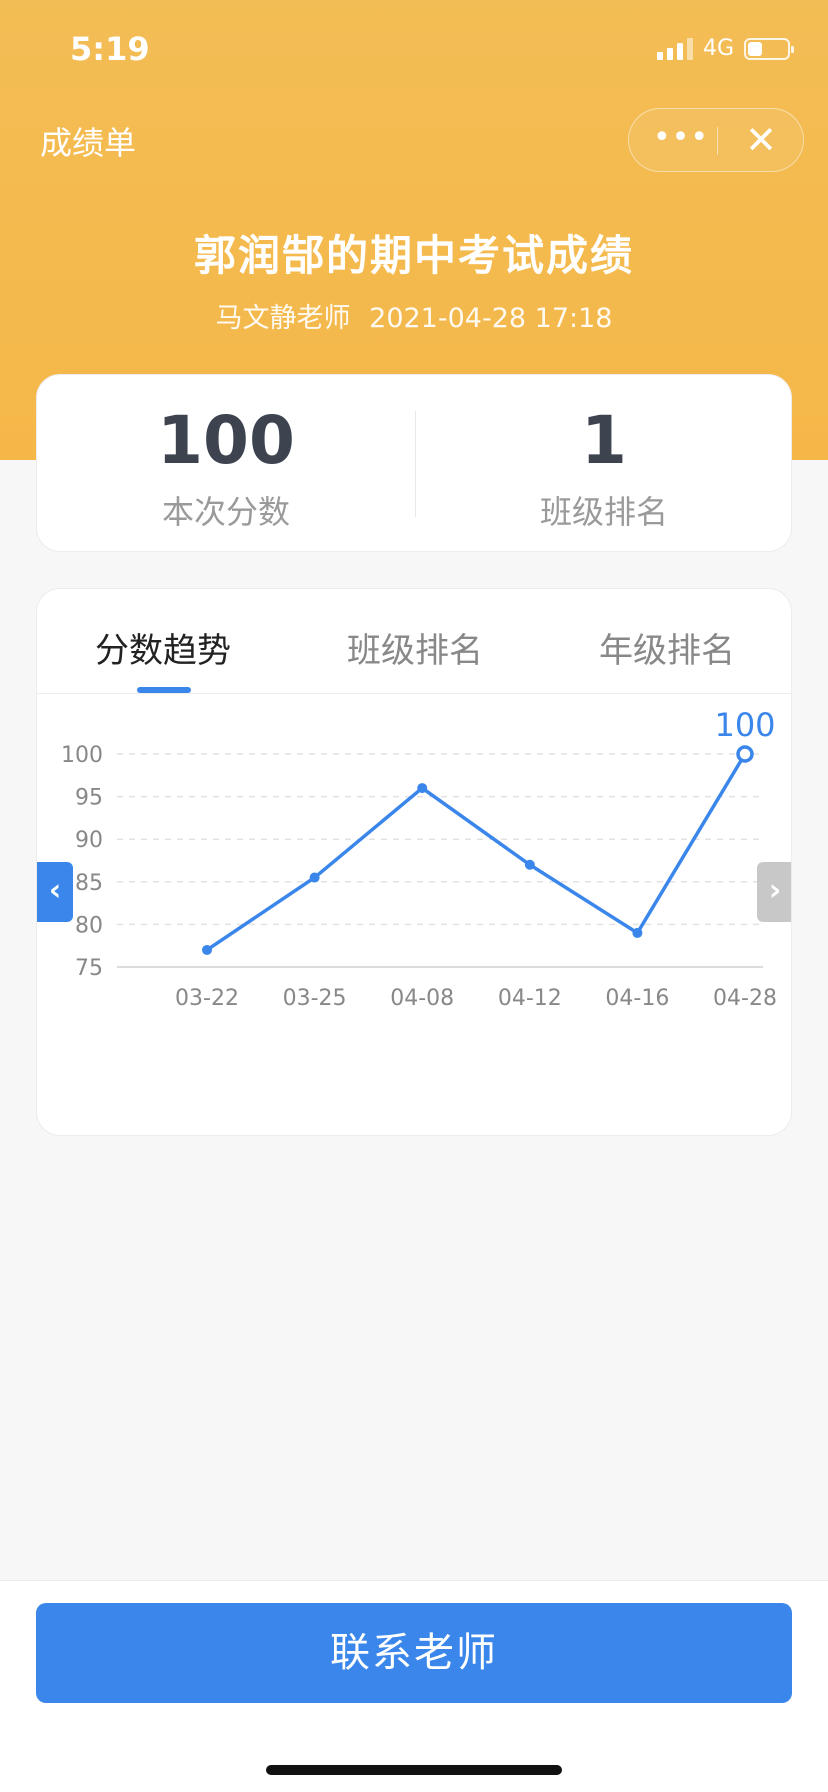 This screenshot has height=1792, width=828. Describe the element at coordinates (414, 1653) in the screenshot. I see `contact-teacher-button: 联系老师` at that location.